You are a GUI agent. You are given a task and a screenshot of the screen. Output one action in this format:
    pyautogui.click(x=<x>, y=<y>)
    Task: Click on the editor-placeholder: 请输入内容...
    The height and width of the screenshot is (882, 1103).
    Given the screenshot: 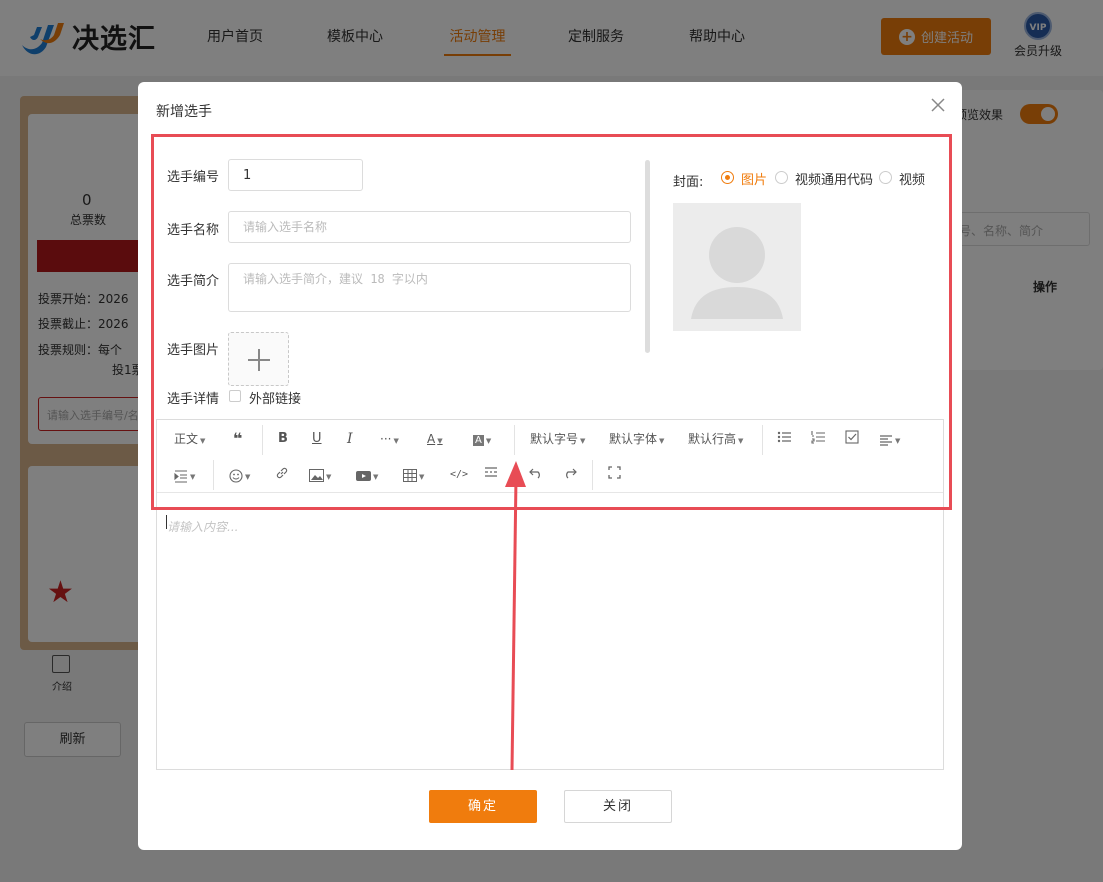 What is the action you would take?
    pyautogui.click(x=203, y=527)
    